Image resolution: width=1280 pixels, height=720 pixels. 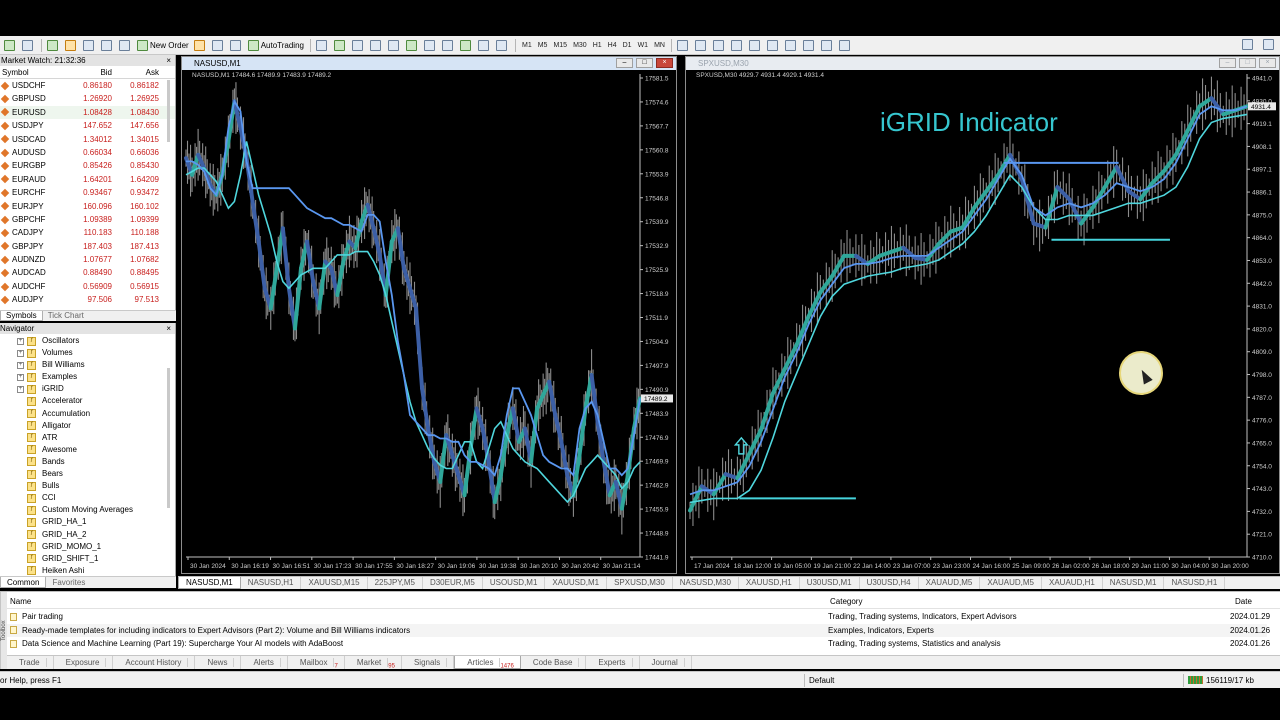 What do you see at coordinates (514, 583) in the screenshot?
I see `chart-tab: USOUSD,M1` at bounding box center [514, 583].